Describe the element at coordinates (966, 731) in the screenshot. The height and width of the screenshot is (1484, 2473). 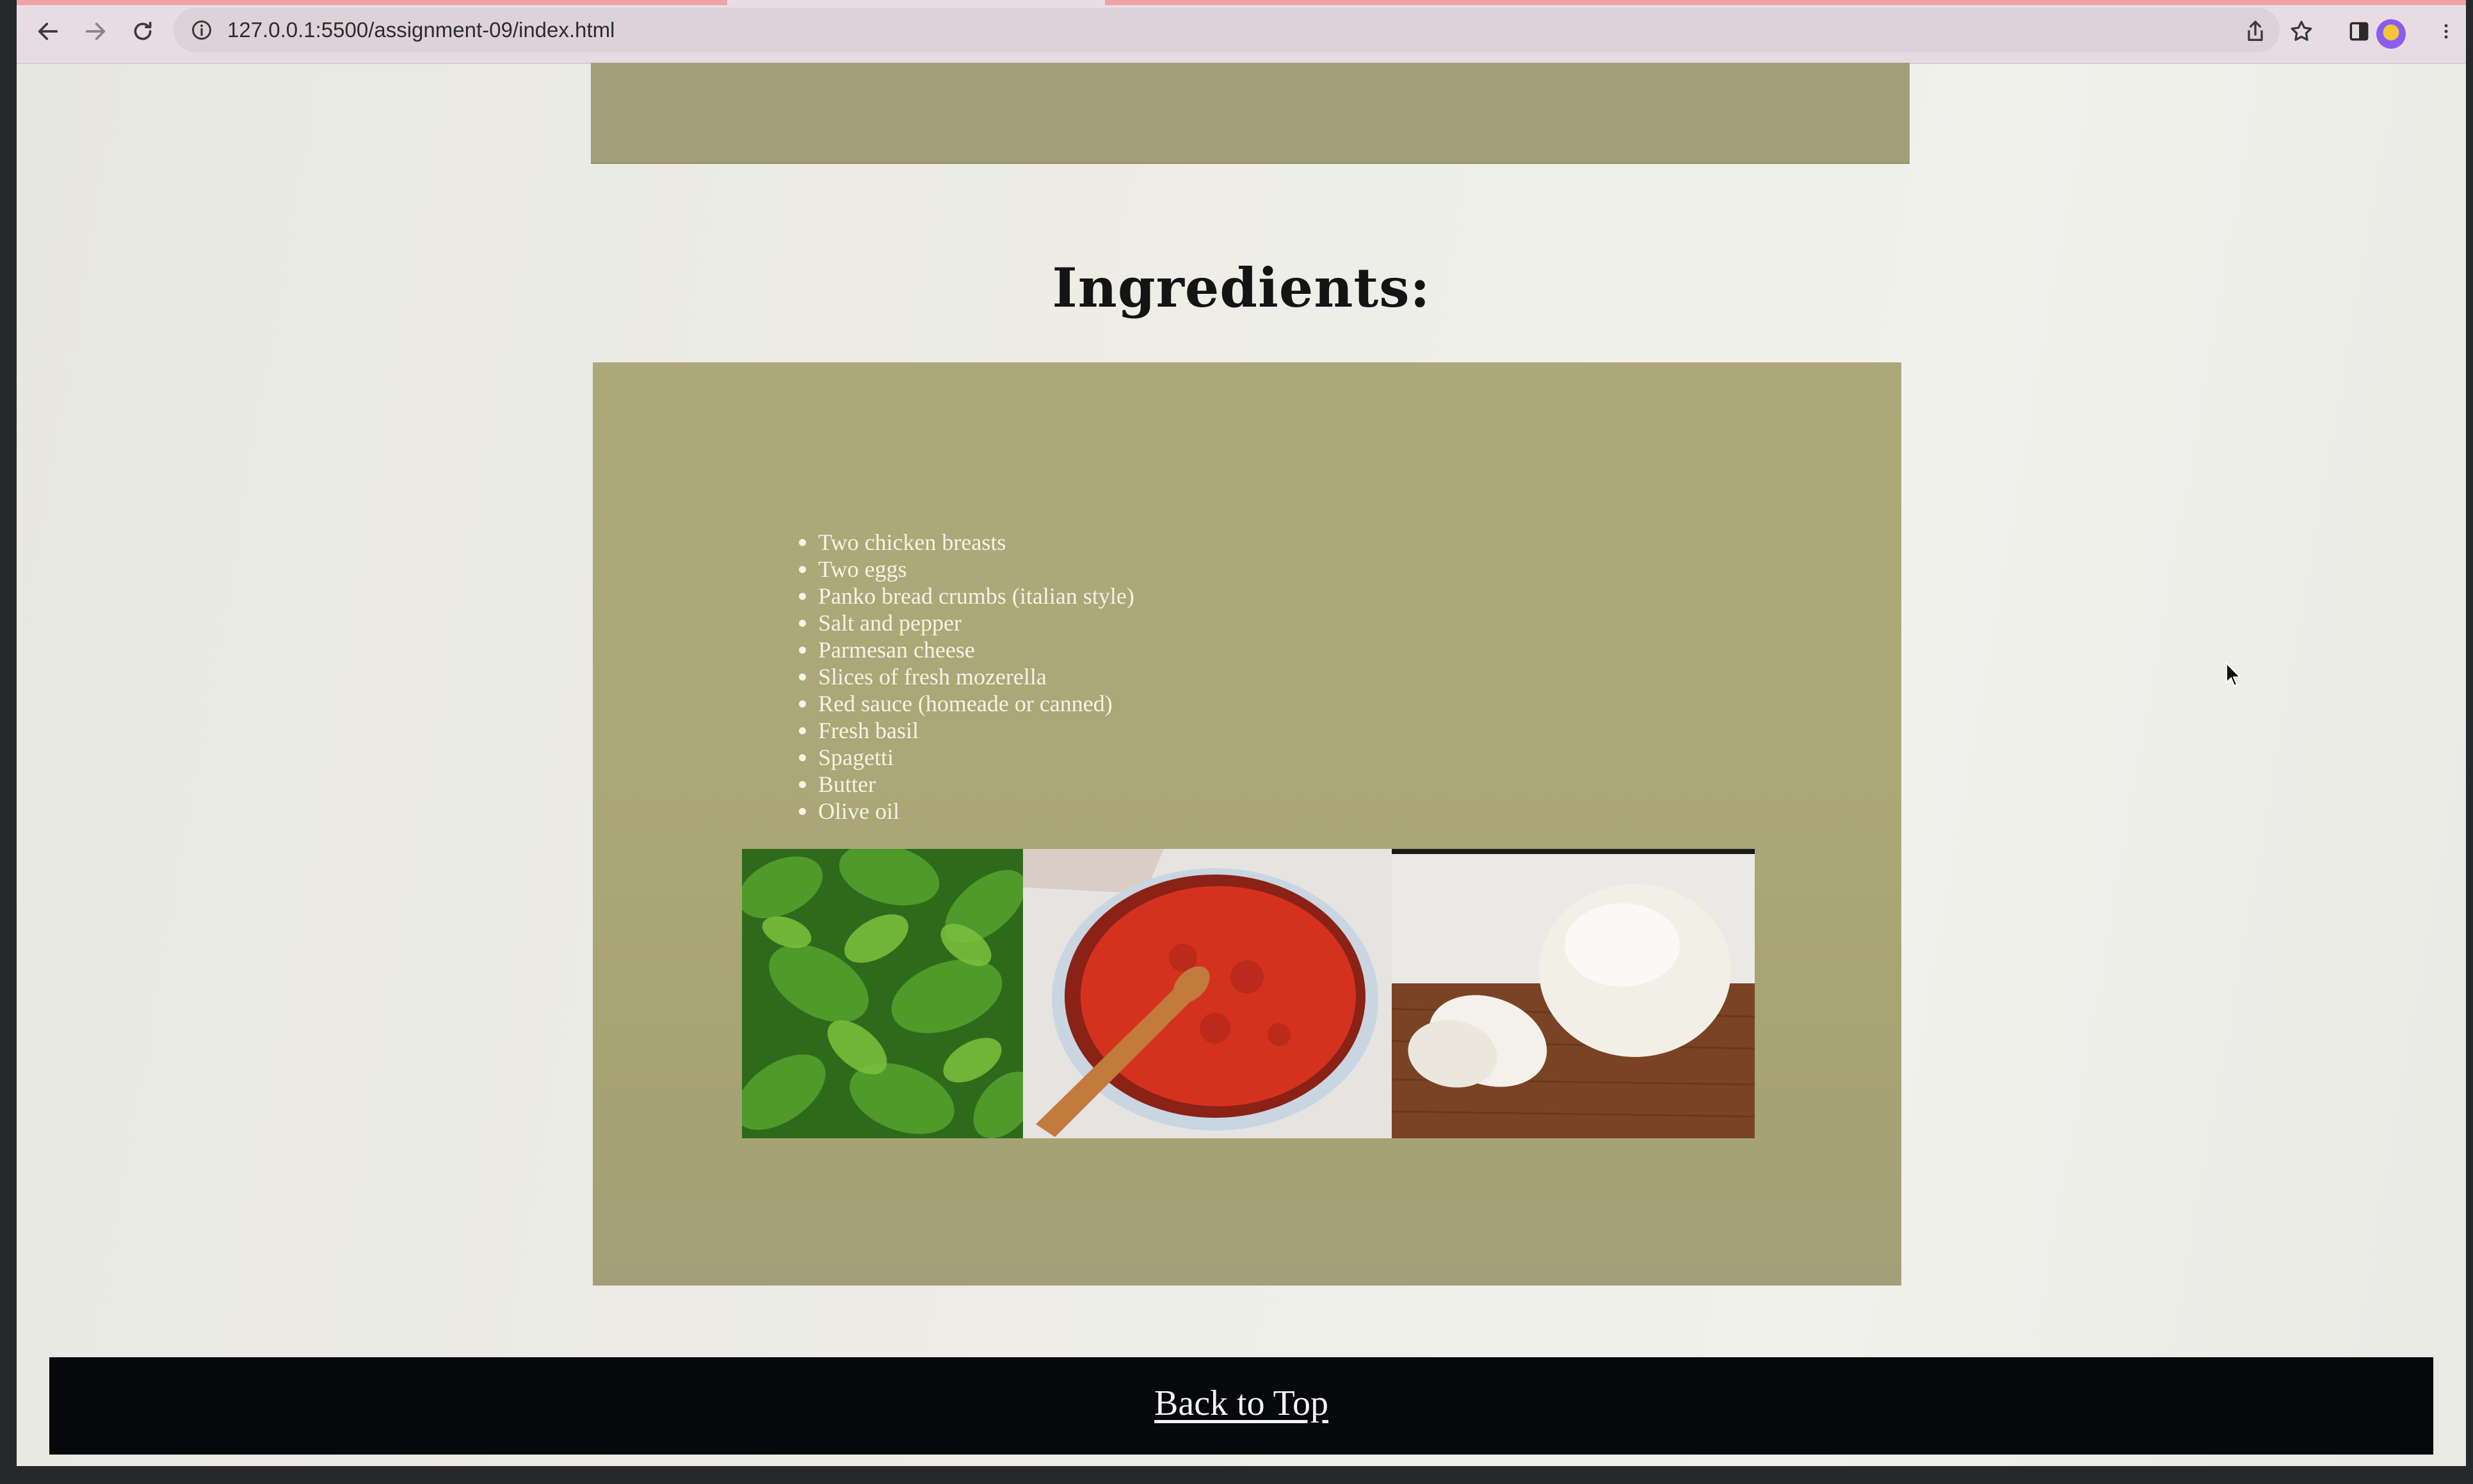
I see `list-item: Fresh basil` at that location.